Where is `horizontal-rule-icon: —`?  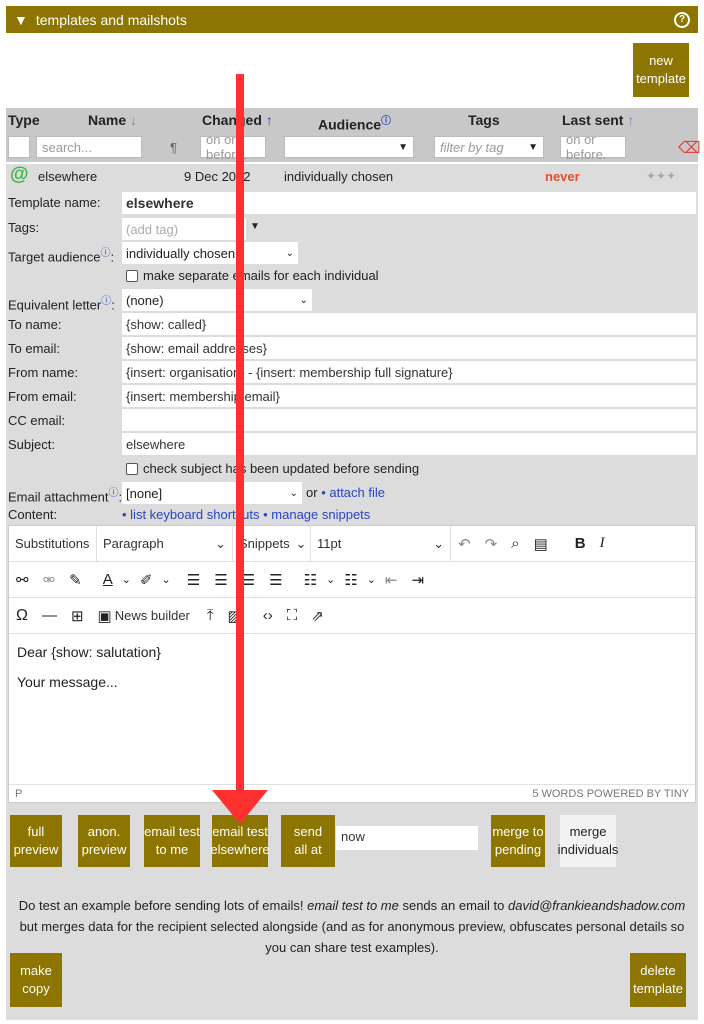 horizontal-rule-icon: — is located at coordinates (49, 615).